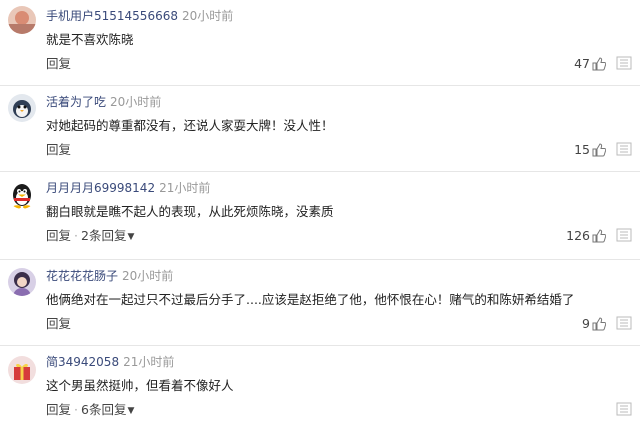 Image resolution: width=640 pixels, height=433 pixels. I want to click on like-count: 15, so click(582, 149).